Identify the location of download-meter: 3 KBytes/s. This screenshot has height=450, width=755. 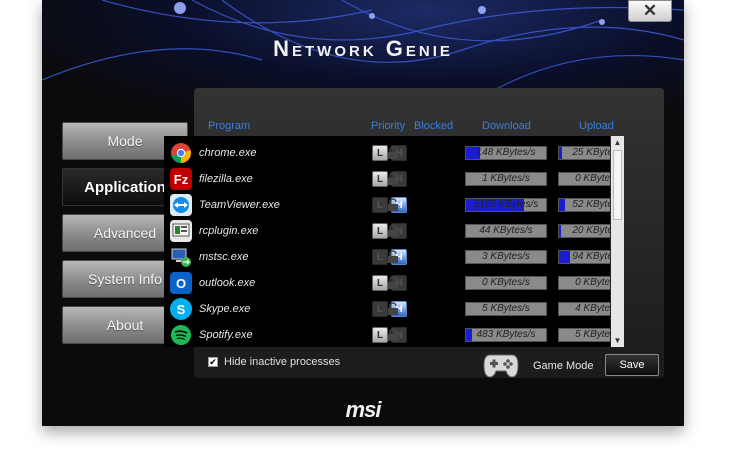
(506, 257).